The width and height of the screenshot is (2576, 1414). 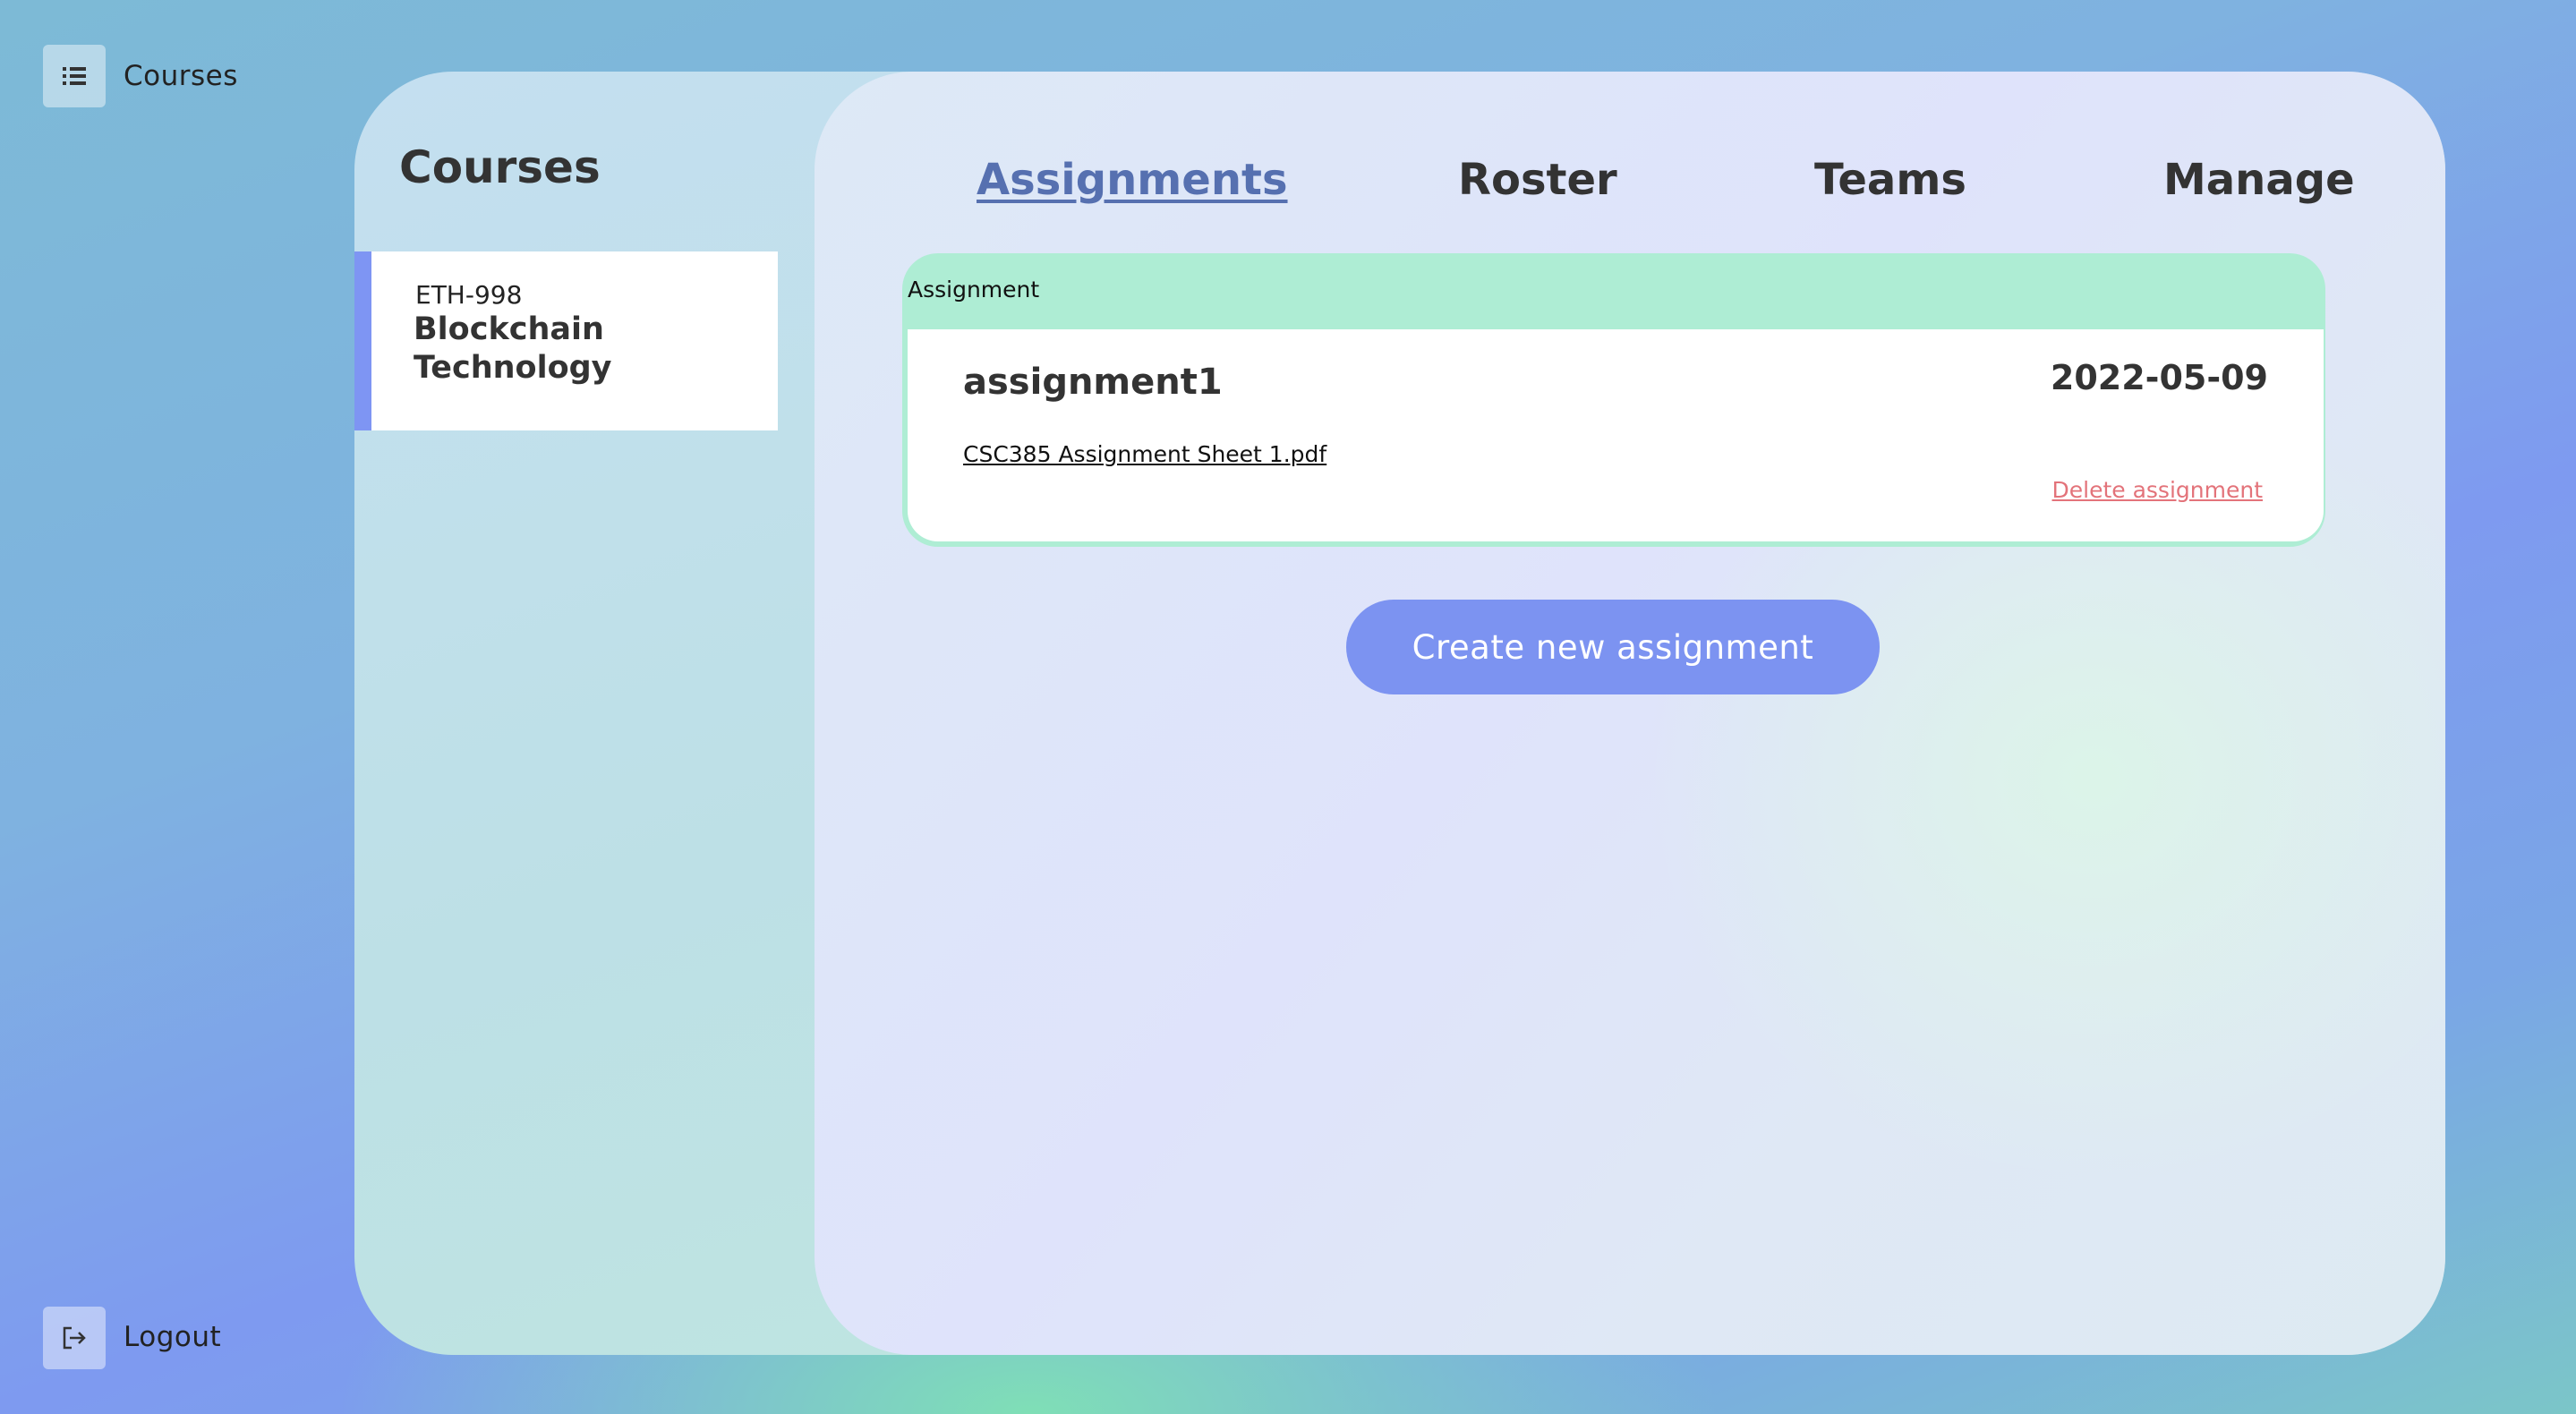 What do you see at coordinates (1537, 180) in the screenshot?
I see `tab-roster: Roster` at bounding box center [1537, 180].